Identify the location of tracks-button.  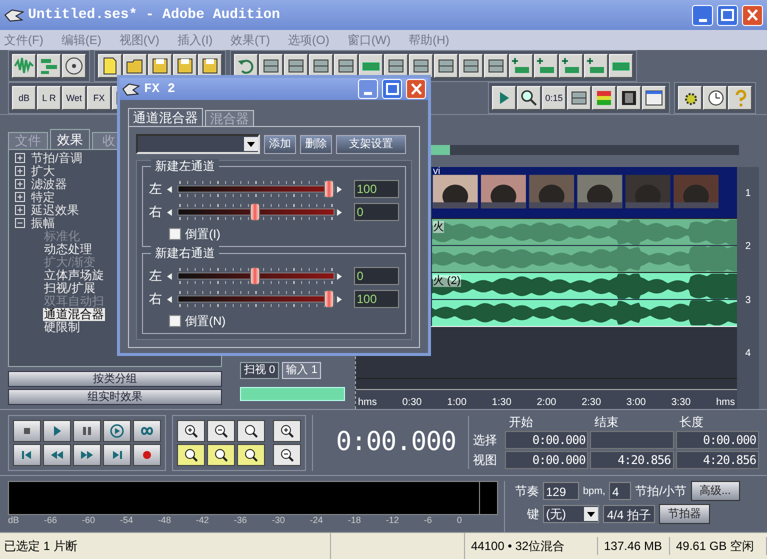
(49, 66).